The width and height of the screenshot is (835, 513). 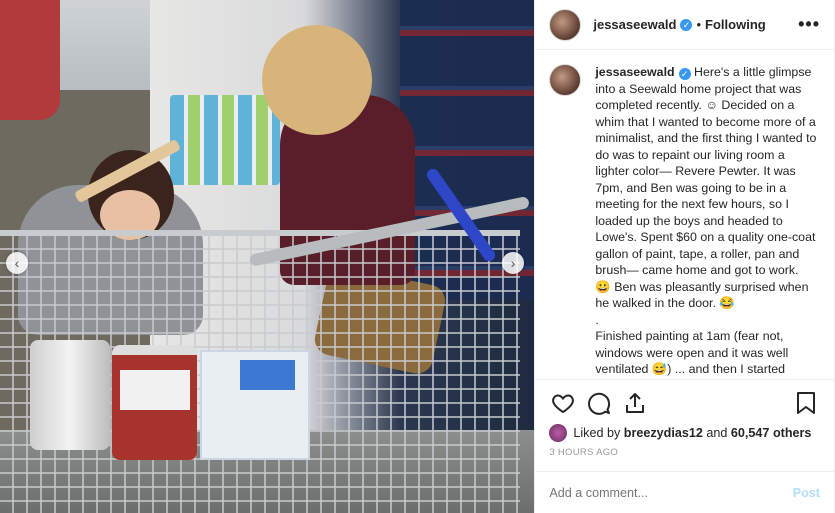 I want to click on likes-middle: and, so click(x=717, y=433).